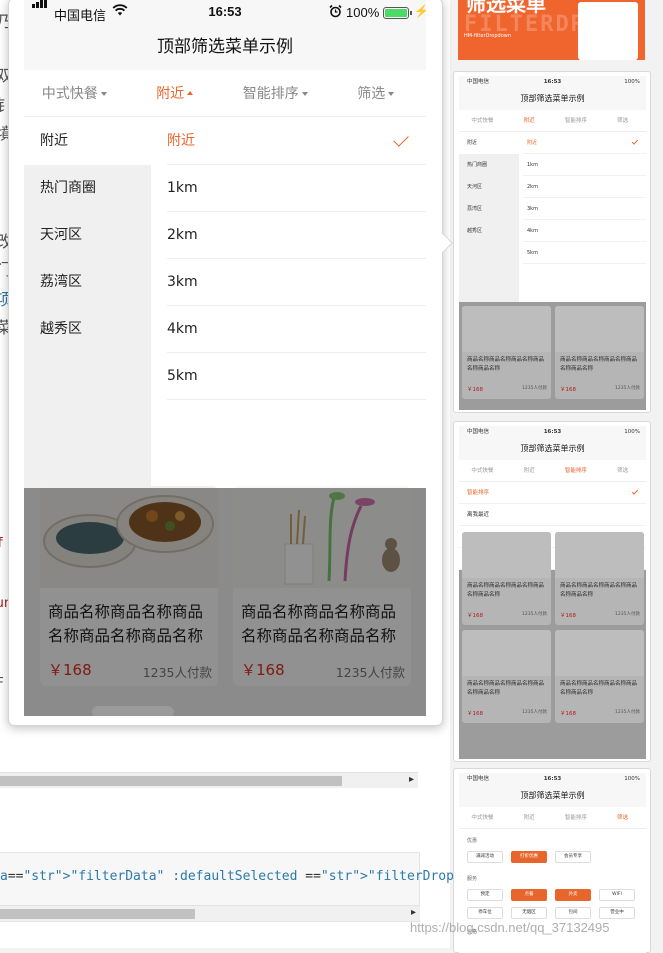 The height and width of the screenshot is (953, 663). Describe the element at coordinates (397, 13) in the screenshot. I see `battery-icon` at that location.